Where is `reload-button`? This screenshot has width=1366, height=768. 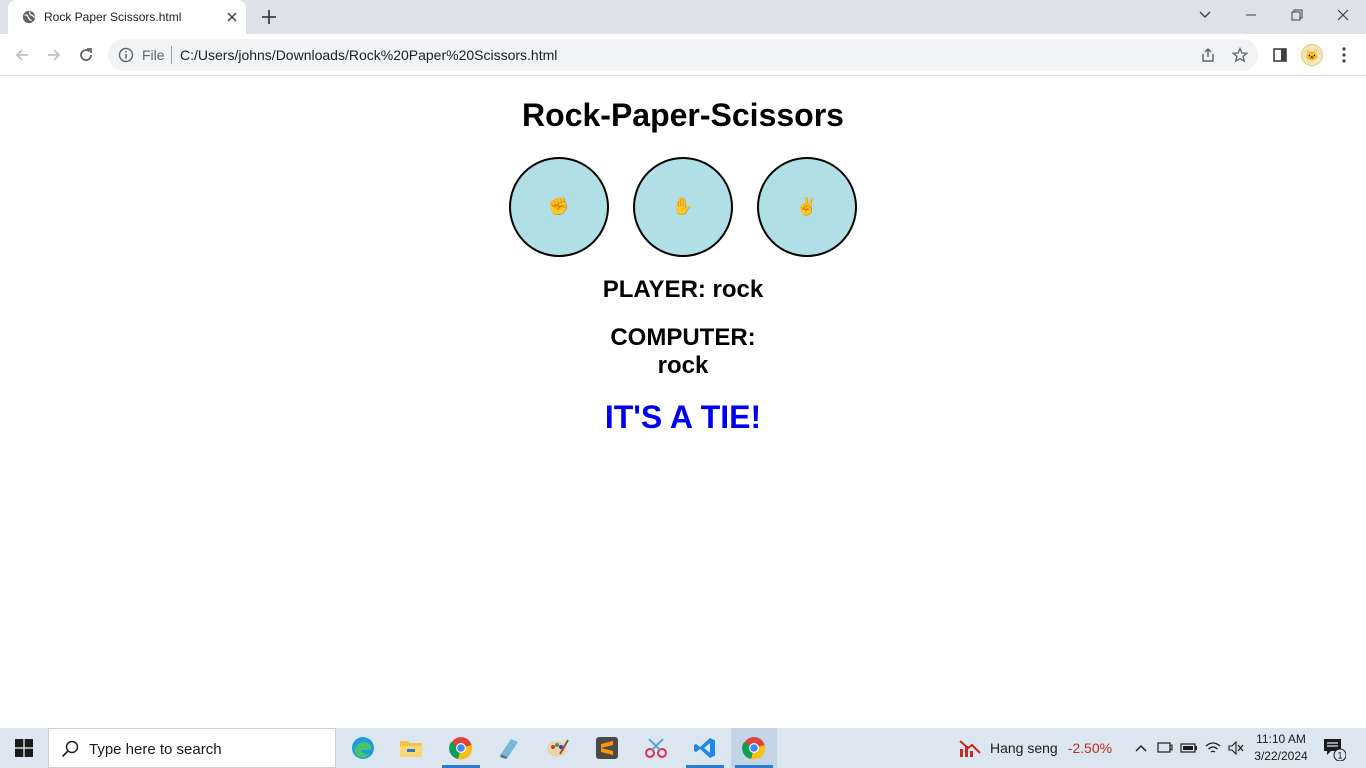 reload-button is located at coordinates (86, 55).